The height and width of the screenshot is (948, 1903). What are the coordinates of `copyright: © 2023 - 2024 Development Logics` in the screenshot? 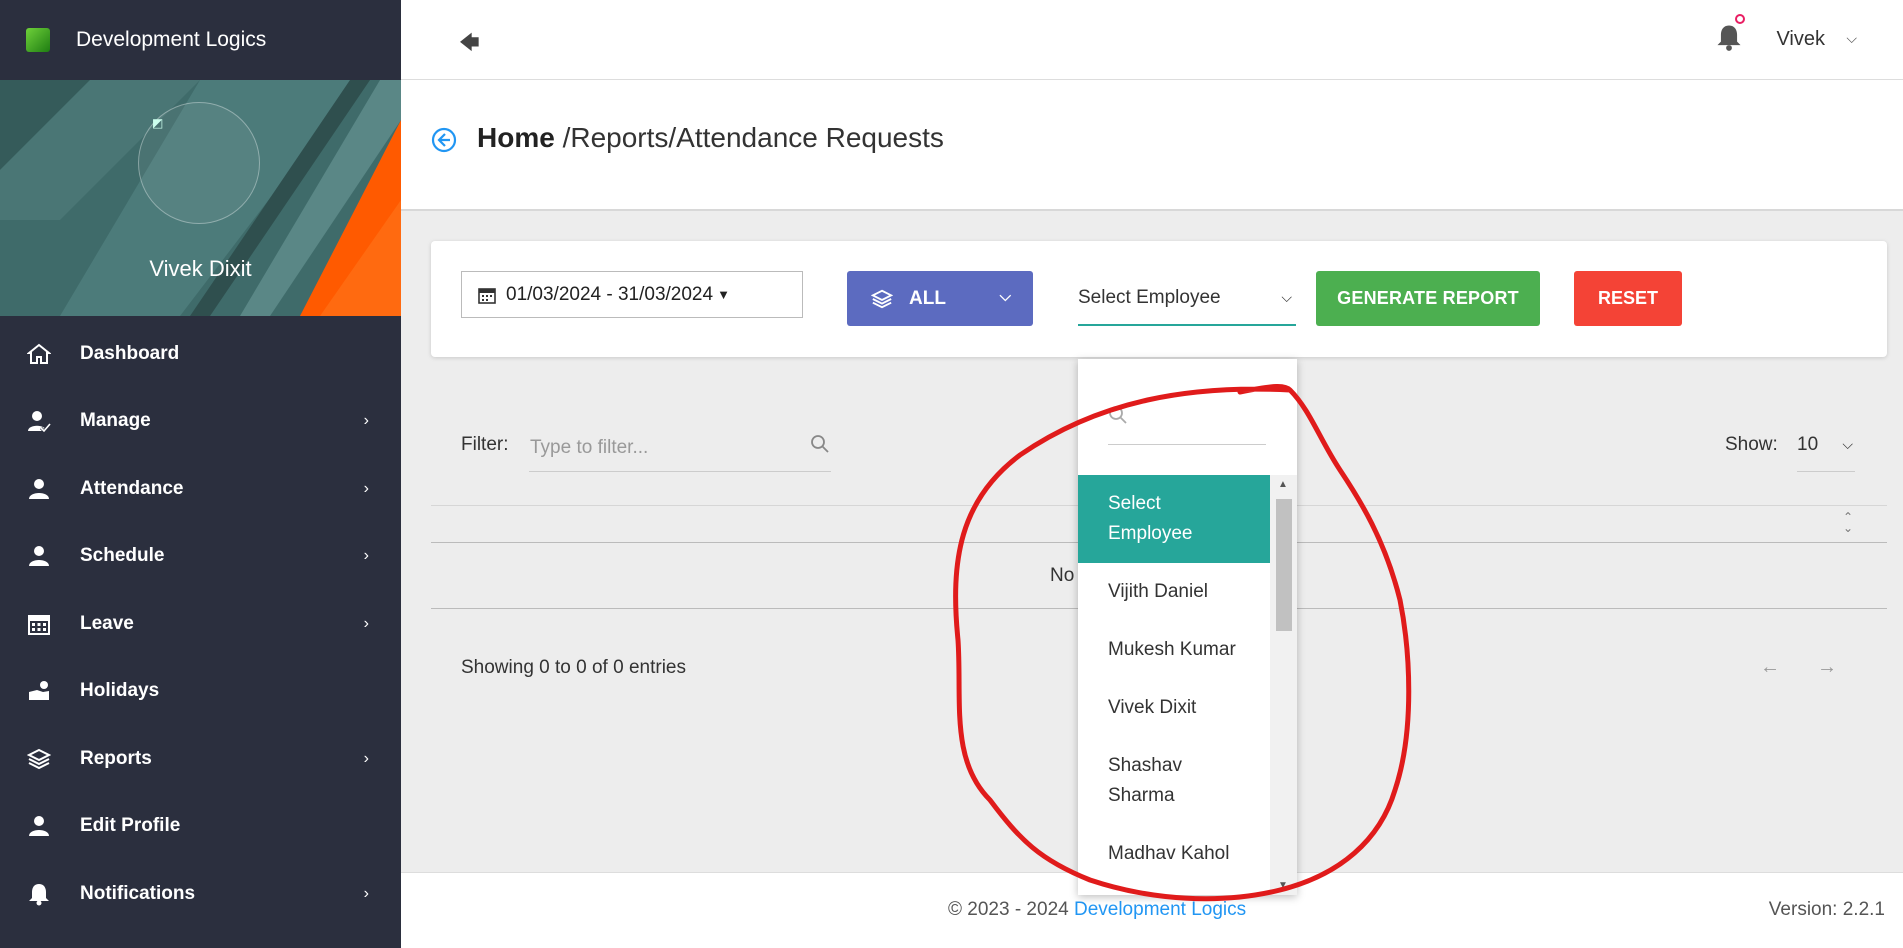 It's located at (1097, 910).